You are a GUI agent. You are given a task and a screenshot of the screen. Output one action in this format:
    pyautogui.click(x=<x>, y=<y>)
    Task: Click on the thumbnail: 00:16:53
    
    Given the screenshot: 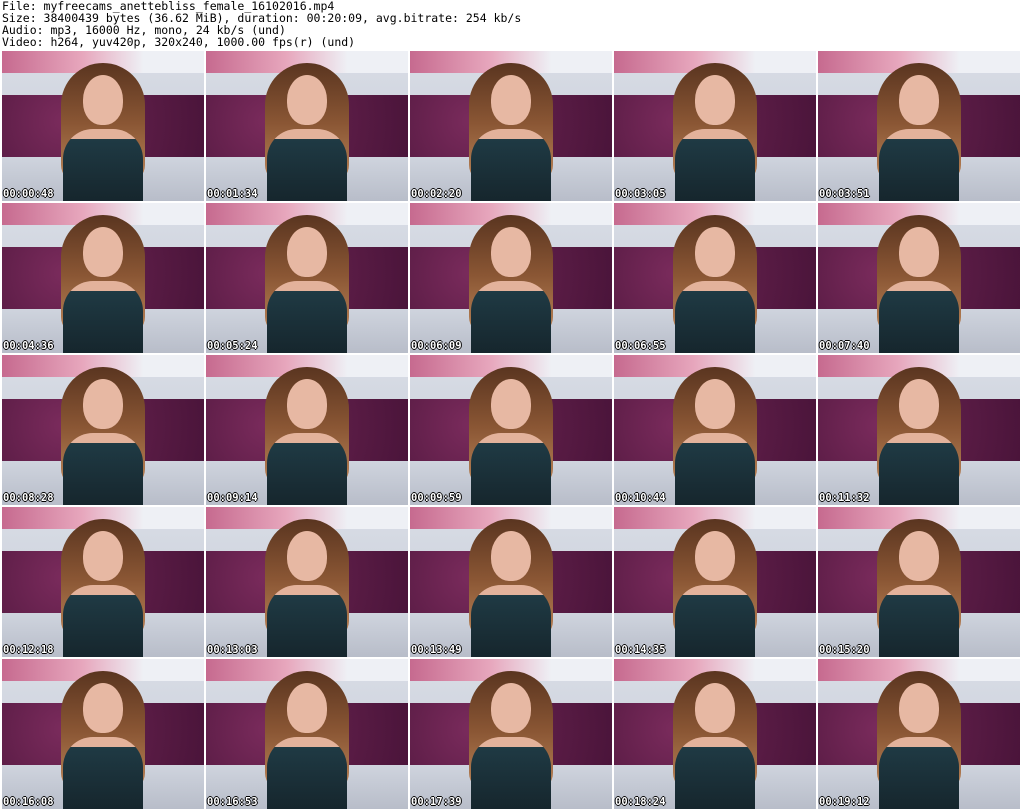 What is the action you would take?
    pyautogui.click(x=307, y=734)
    